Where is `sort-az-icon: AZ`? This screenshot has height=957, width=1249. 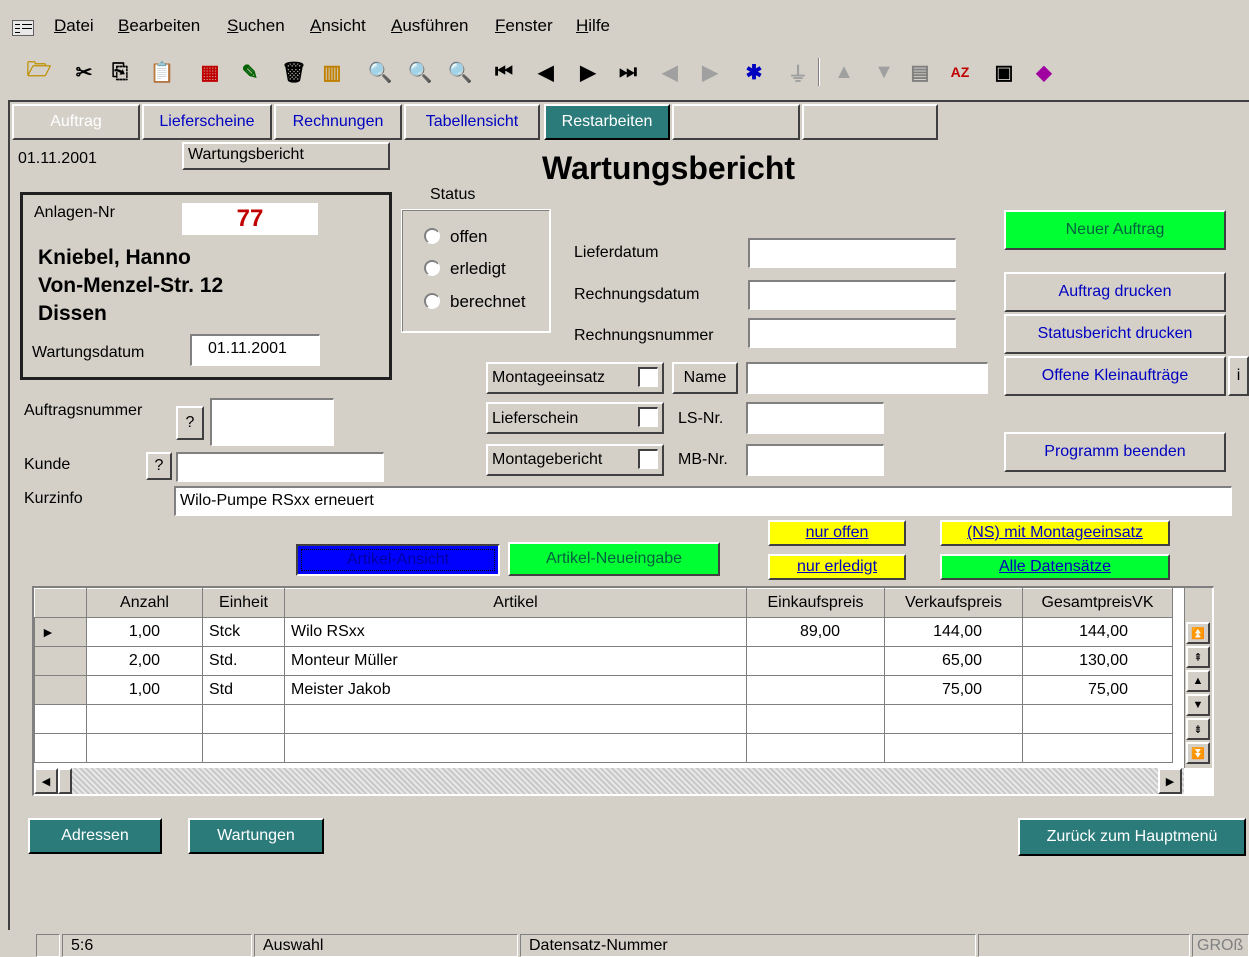 sort-az-icon: AZ is located at coordinates (960, 72).